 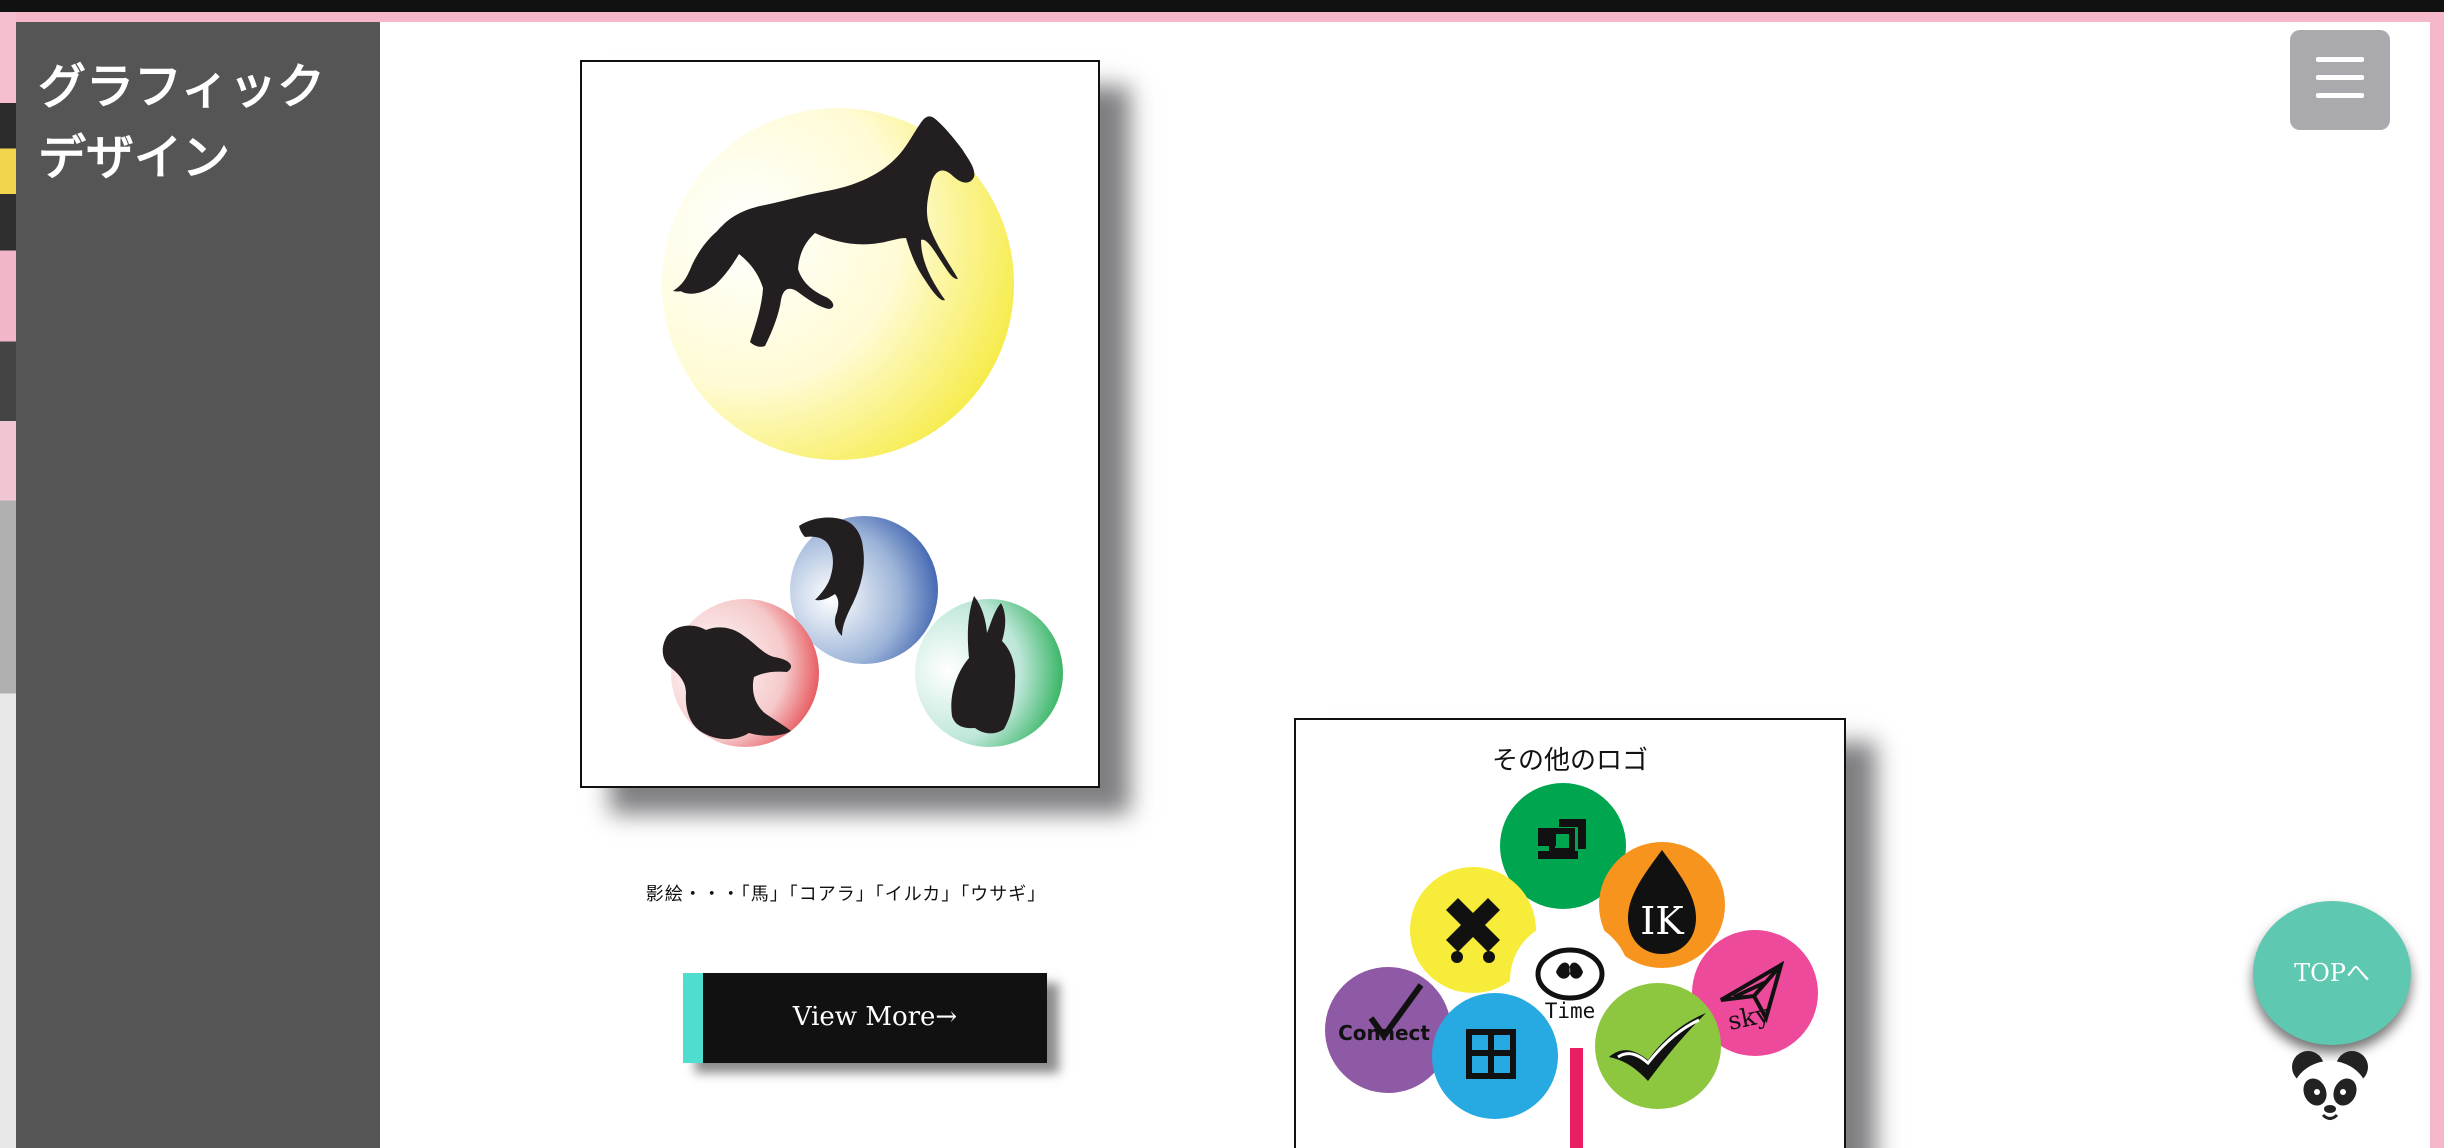 I want to click on logo-flower-artwork: IK sky Time Connect, so click(x=1571, y=965).